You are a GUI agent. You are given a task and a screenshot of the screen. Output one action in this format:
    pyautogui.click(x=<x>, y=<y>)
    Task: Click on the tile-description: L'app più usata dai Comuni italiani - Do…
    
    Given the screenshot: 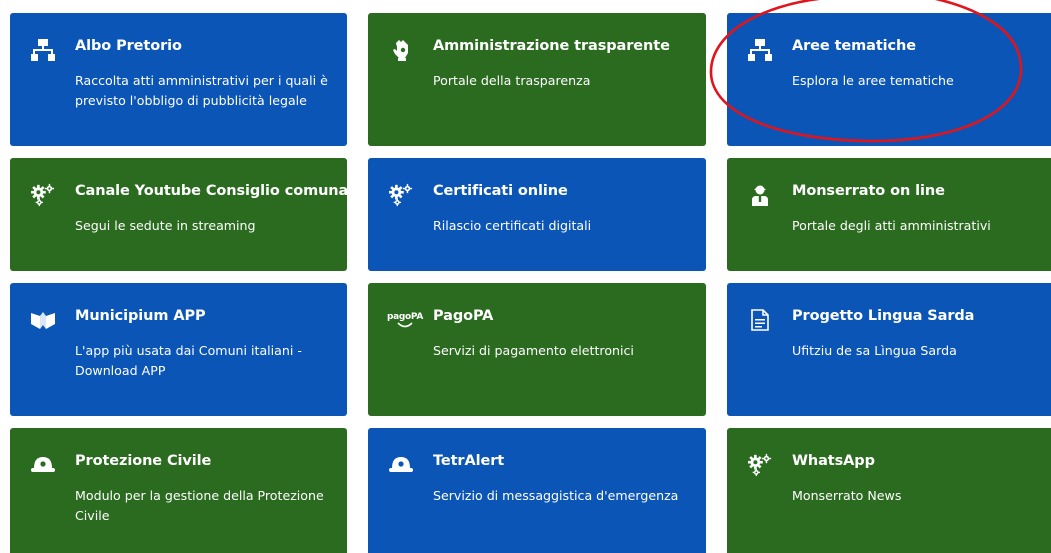 What is the action you would take?
    pyautogui.click(x=188, y=360)
    